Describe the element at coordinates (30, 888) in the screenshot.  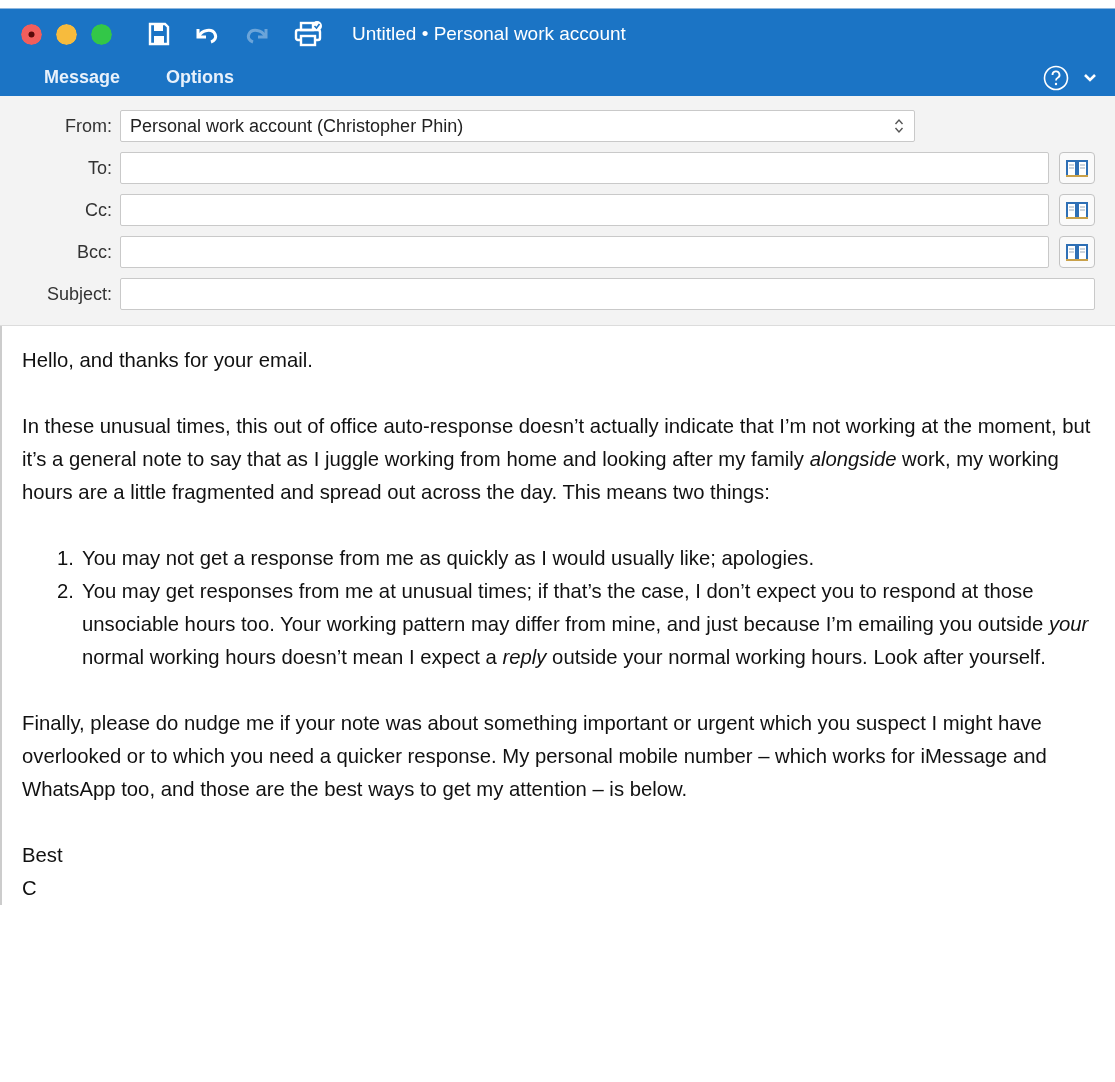
I see `signoff-line: C` at that location.